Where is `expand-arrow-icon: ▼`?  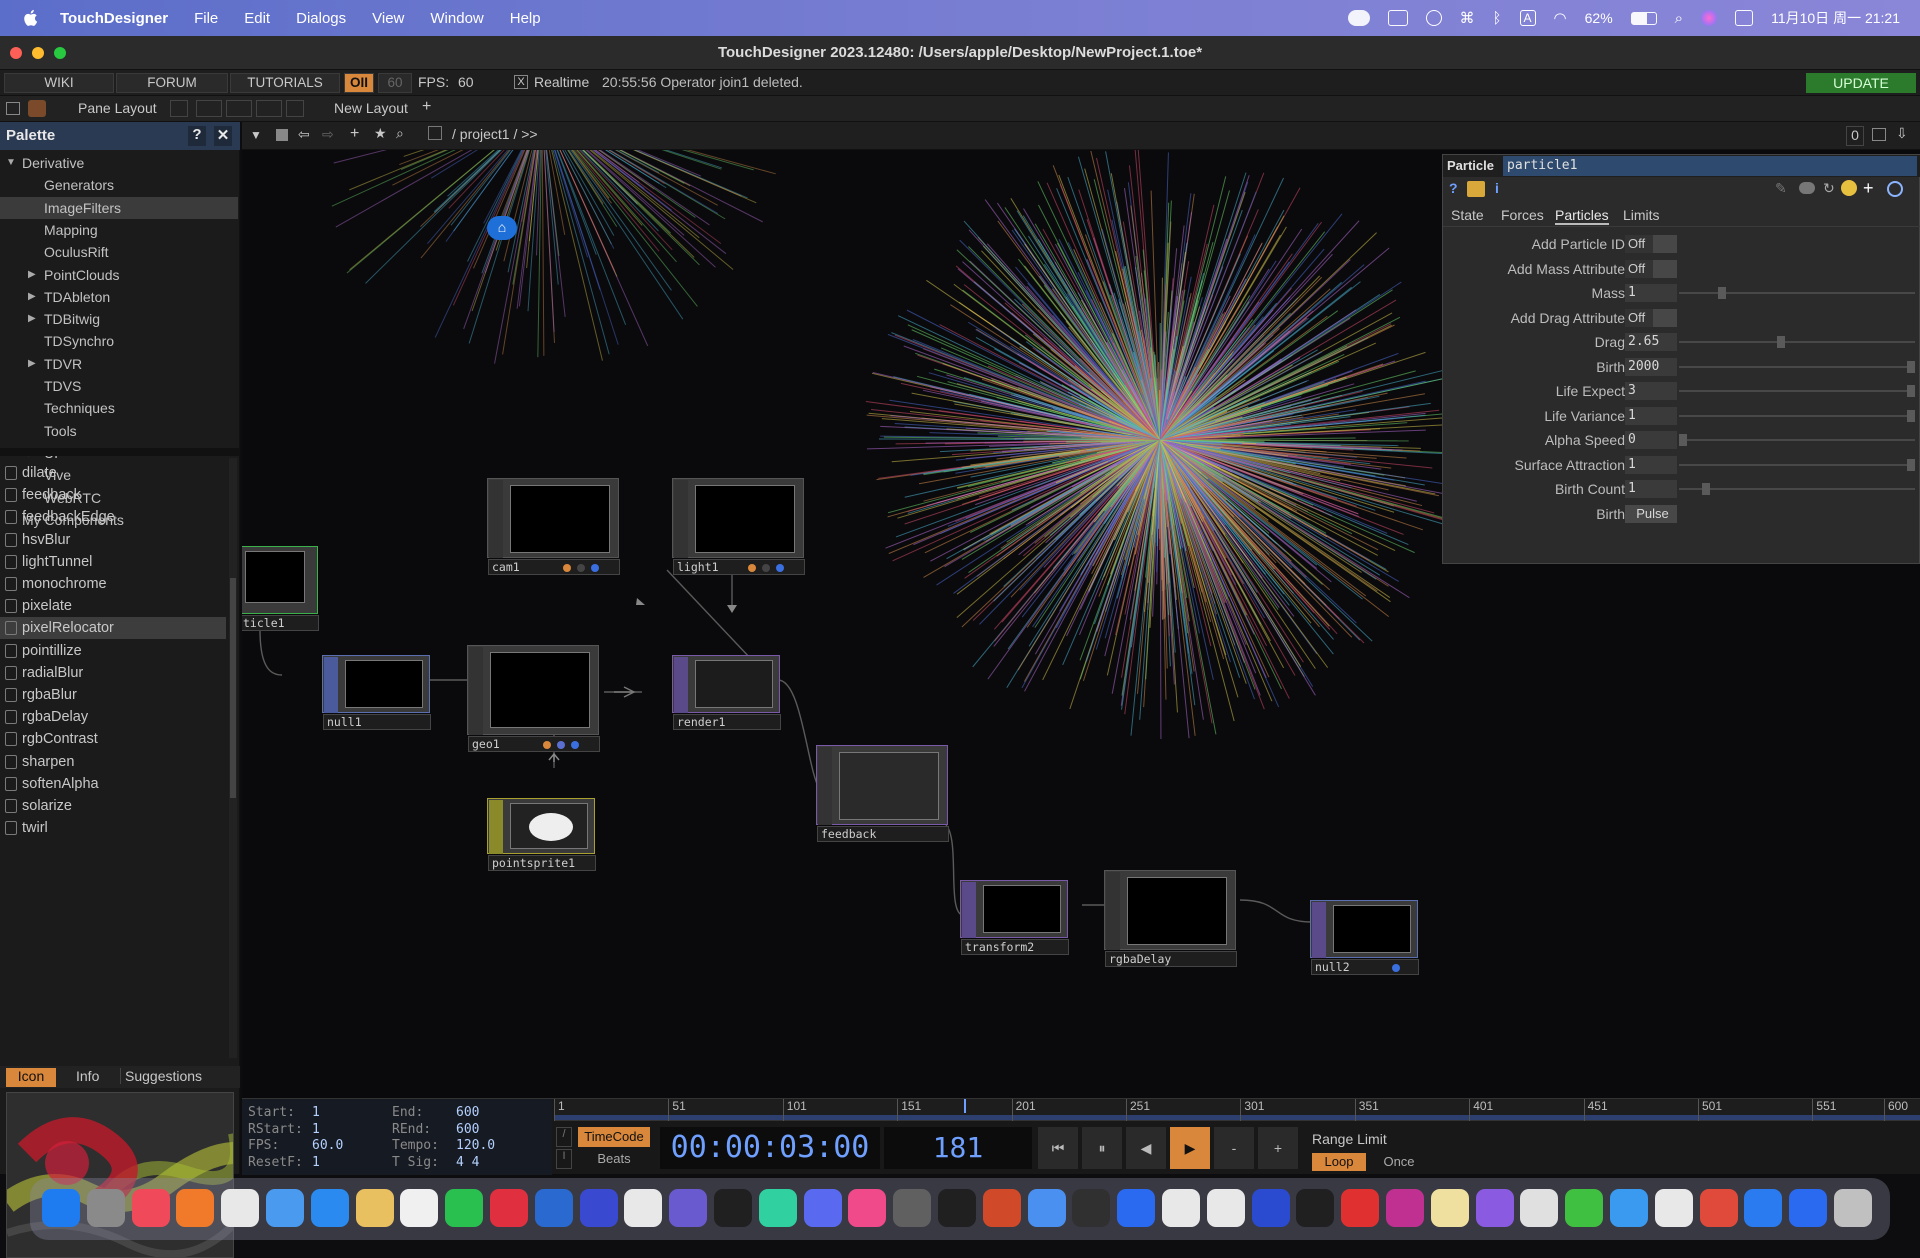
expand-arrow-icon: ▼ is located at coordinates (11, 163).